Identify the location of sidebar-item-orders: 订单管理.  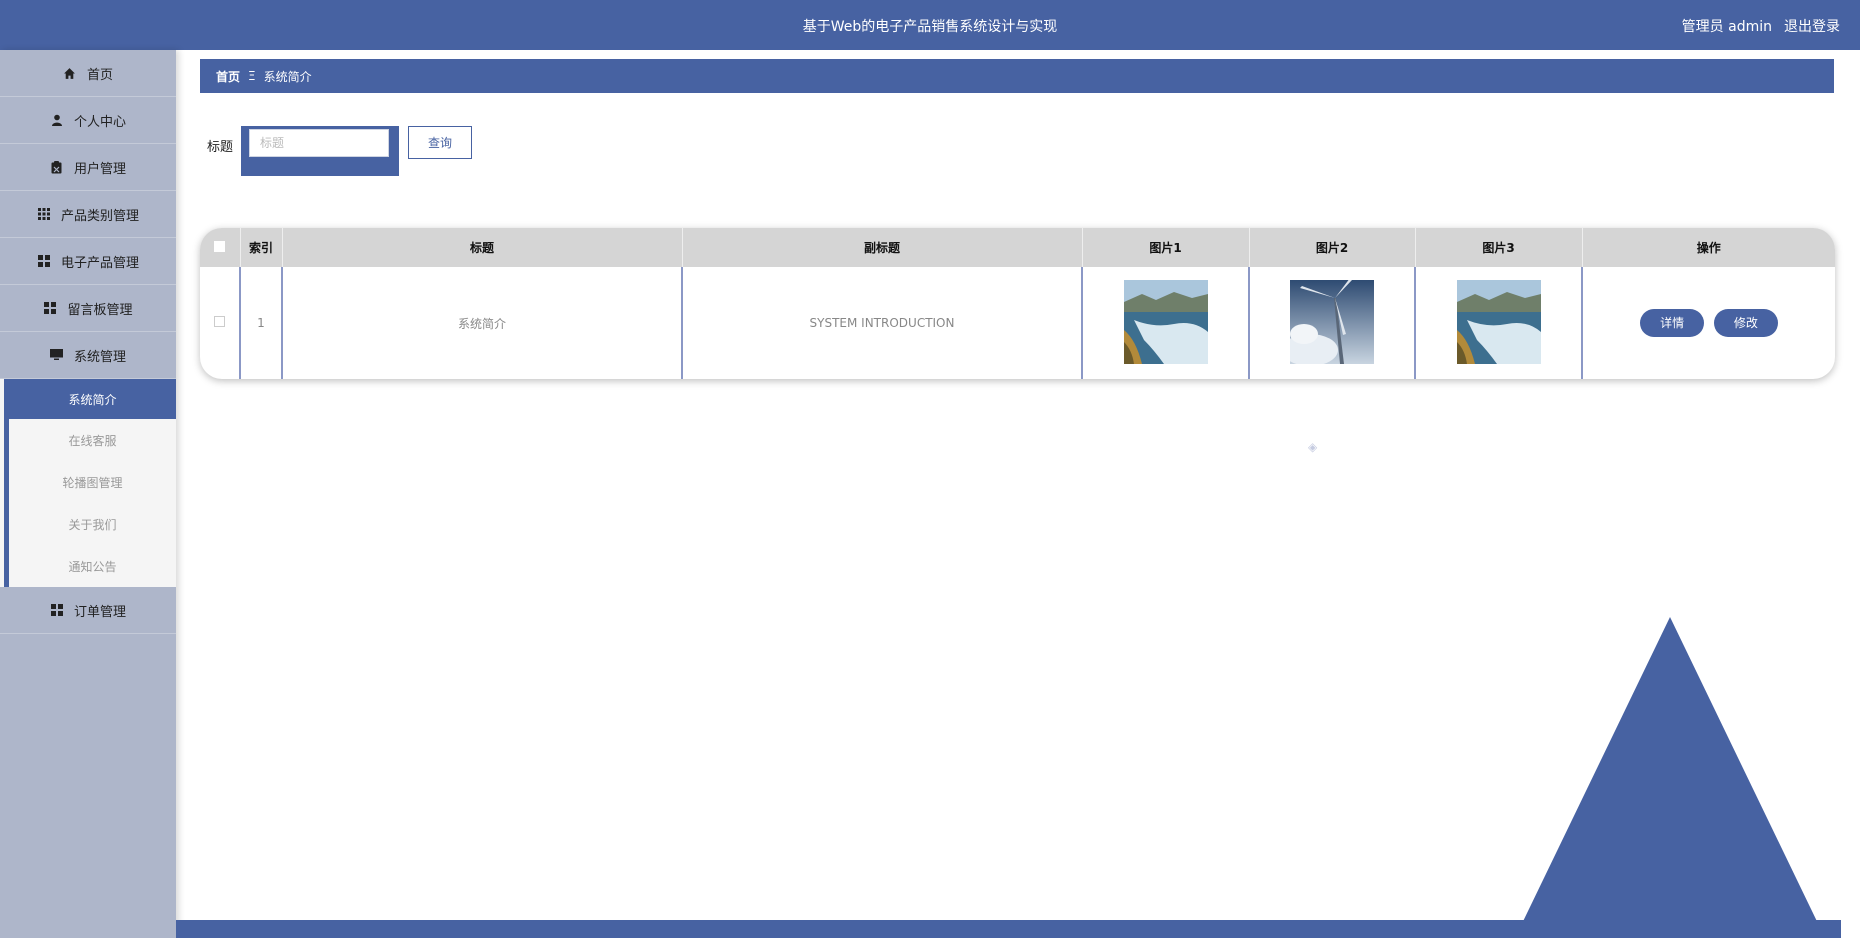
(88, 610).